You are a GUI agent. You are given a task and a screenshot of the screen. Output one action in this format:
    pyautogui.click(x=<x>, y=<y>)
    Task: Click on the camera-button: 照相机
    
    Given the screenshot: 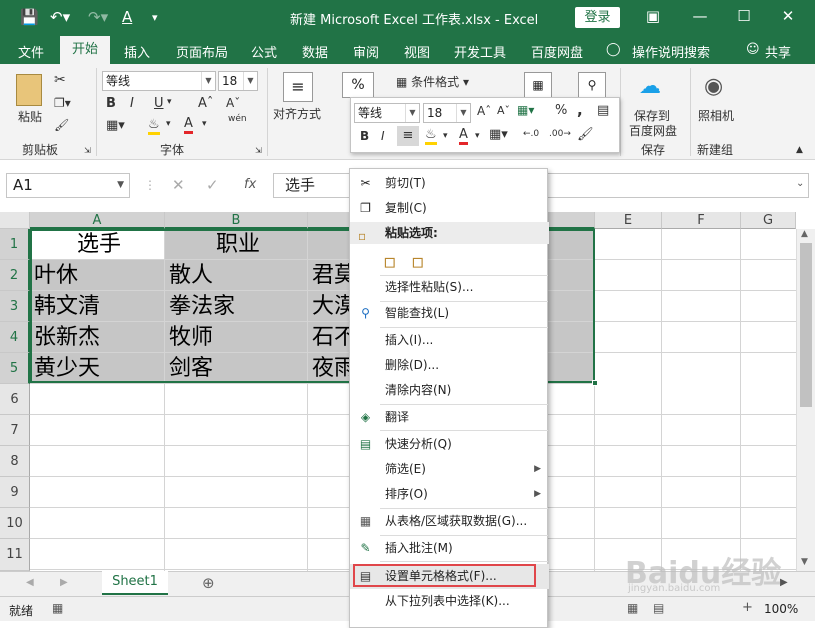 What is the action you would take?
    pyautogui.click(x=716, y=115)
    